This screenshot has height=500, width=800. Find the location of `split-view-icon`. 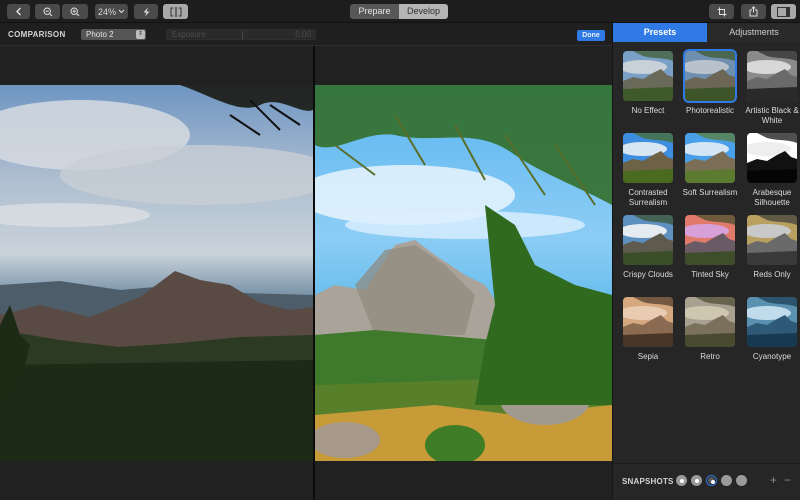

split-view-icon is located at coordinates (175, 11).